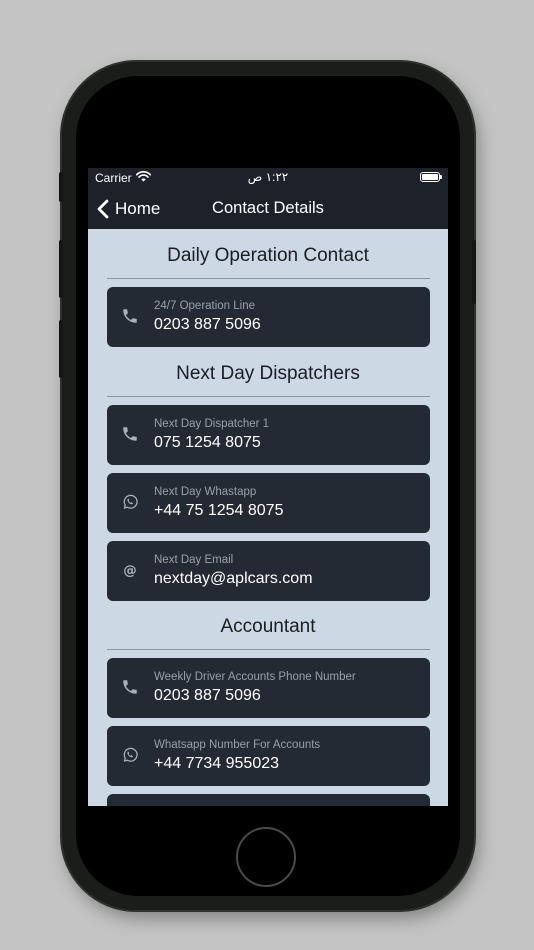 The width and height of the screenshot is (534, 950). Describe the element at coordinates (268, 800) in the screenshot. I see `contact-card-partial` at that location.